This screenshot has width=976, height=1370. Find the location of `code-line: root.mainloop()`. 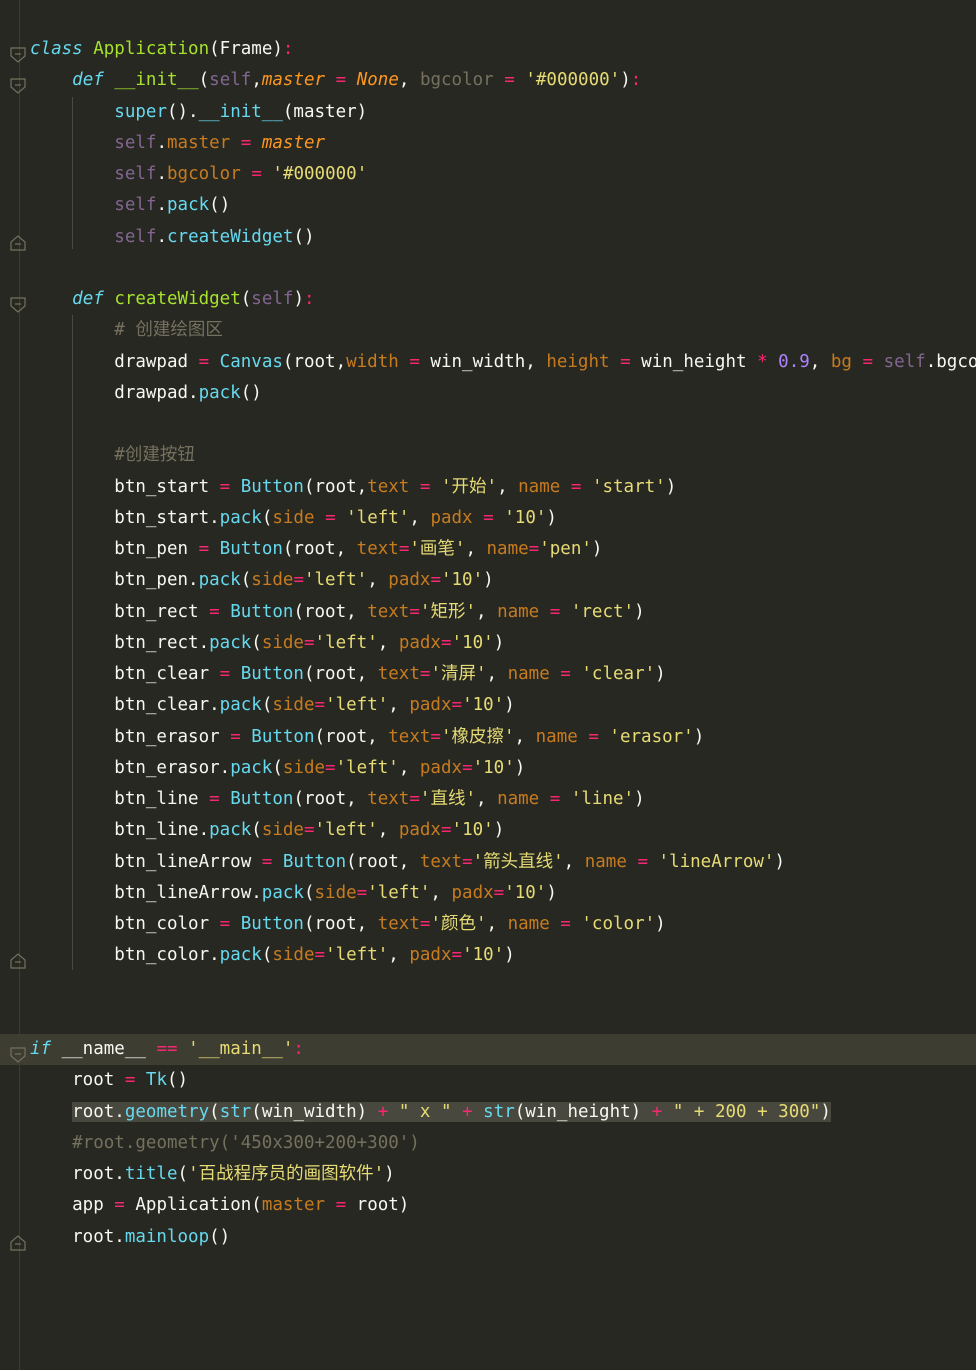

code-line: root.mainloop() is located at coordinates (488, 1237).